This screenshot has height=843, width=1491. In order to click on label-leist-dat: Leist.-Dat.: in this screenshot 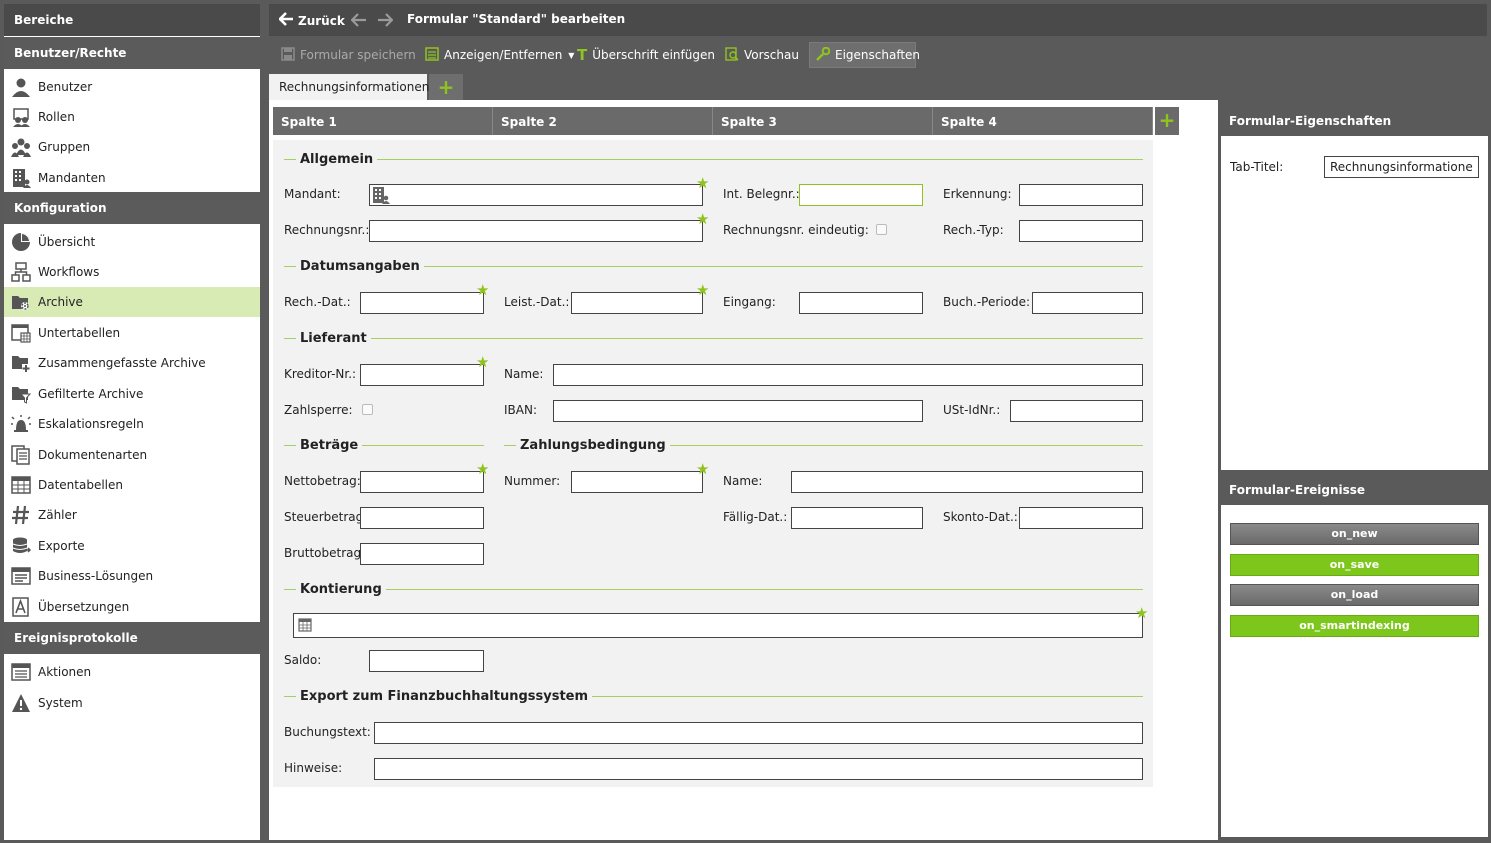, I will do `click(537, 302)`.